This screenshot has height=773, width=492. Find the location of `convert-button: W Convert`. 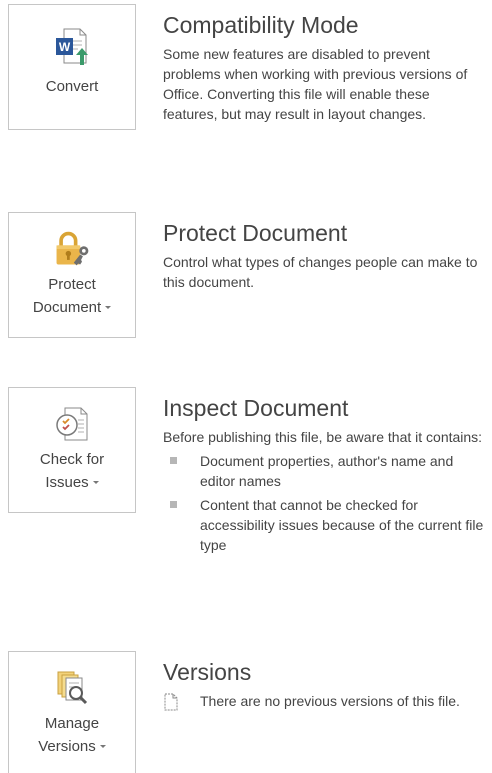

convert-button: W Convert is located at coordinates (72, 67).